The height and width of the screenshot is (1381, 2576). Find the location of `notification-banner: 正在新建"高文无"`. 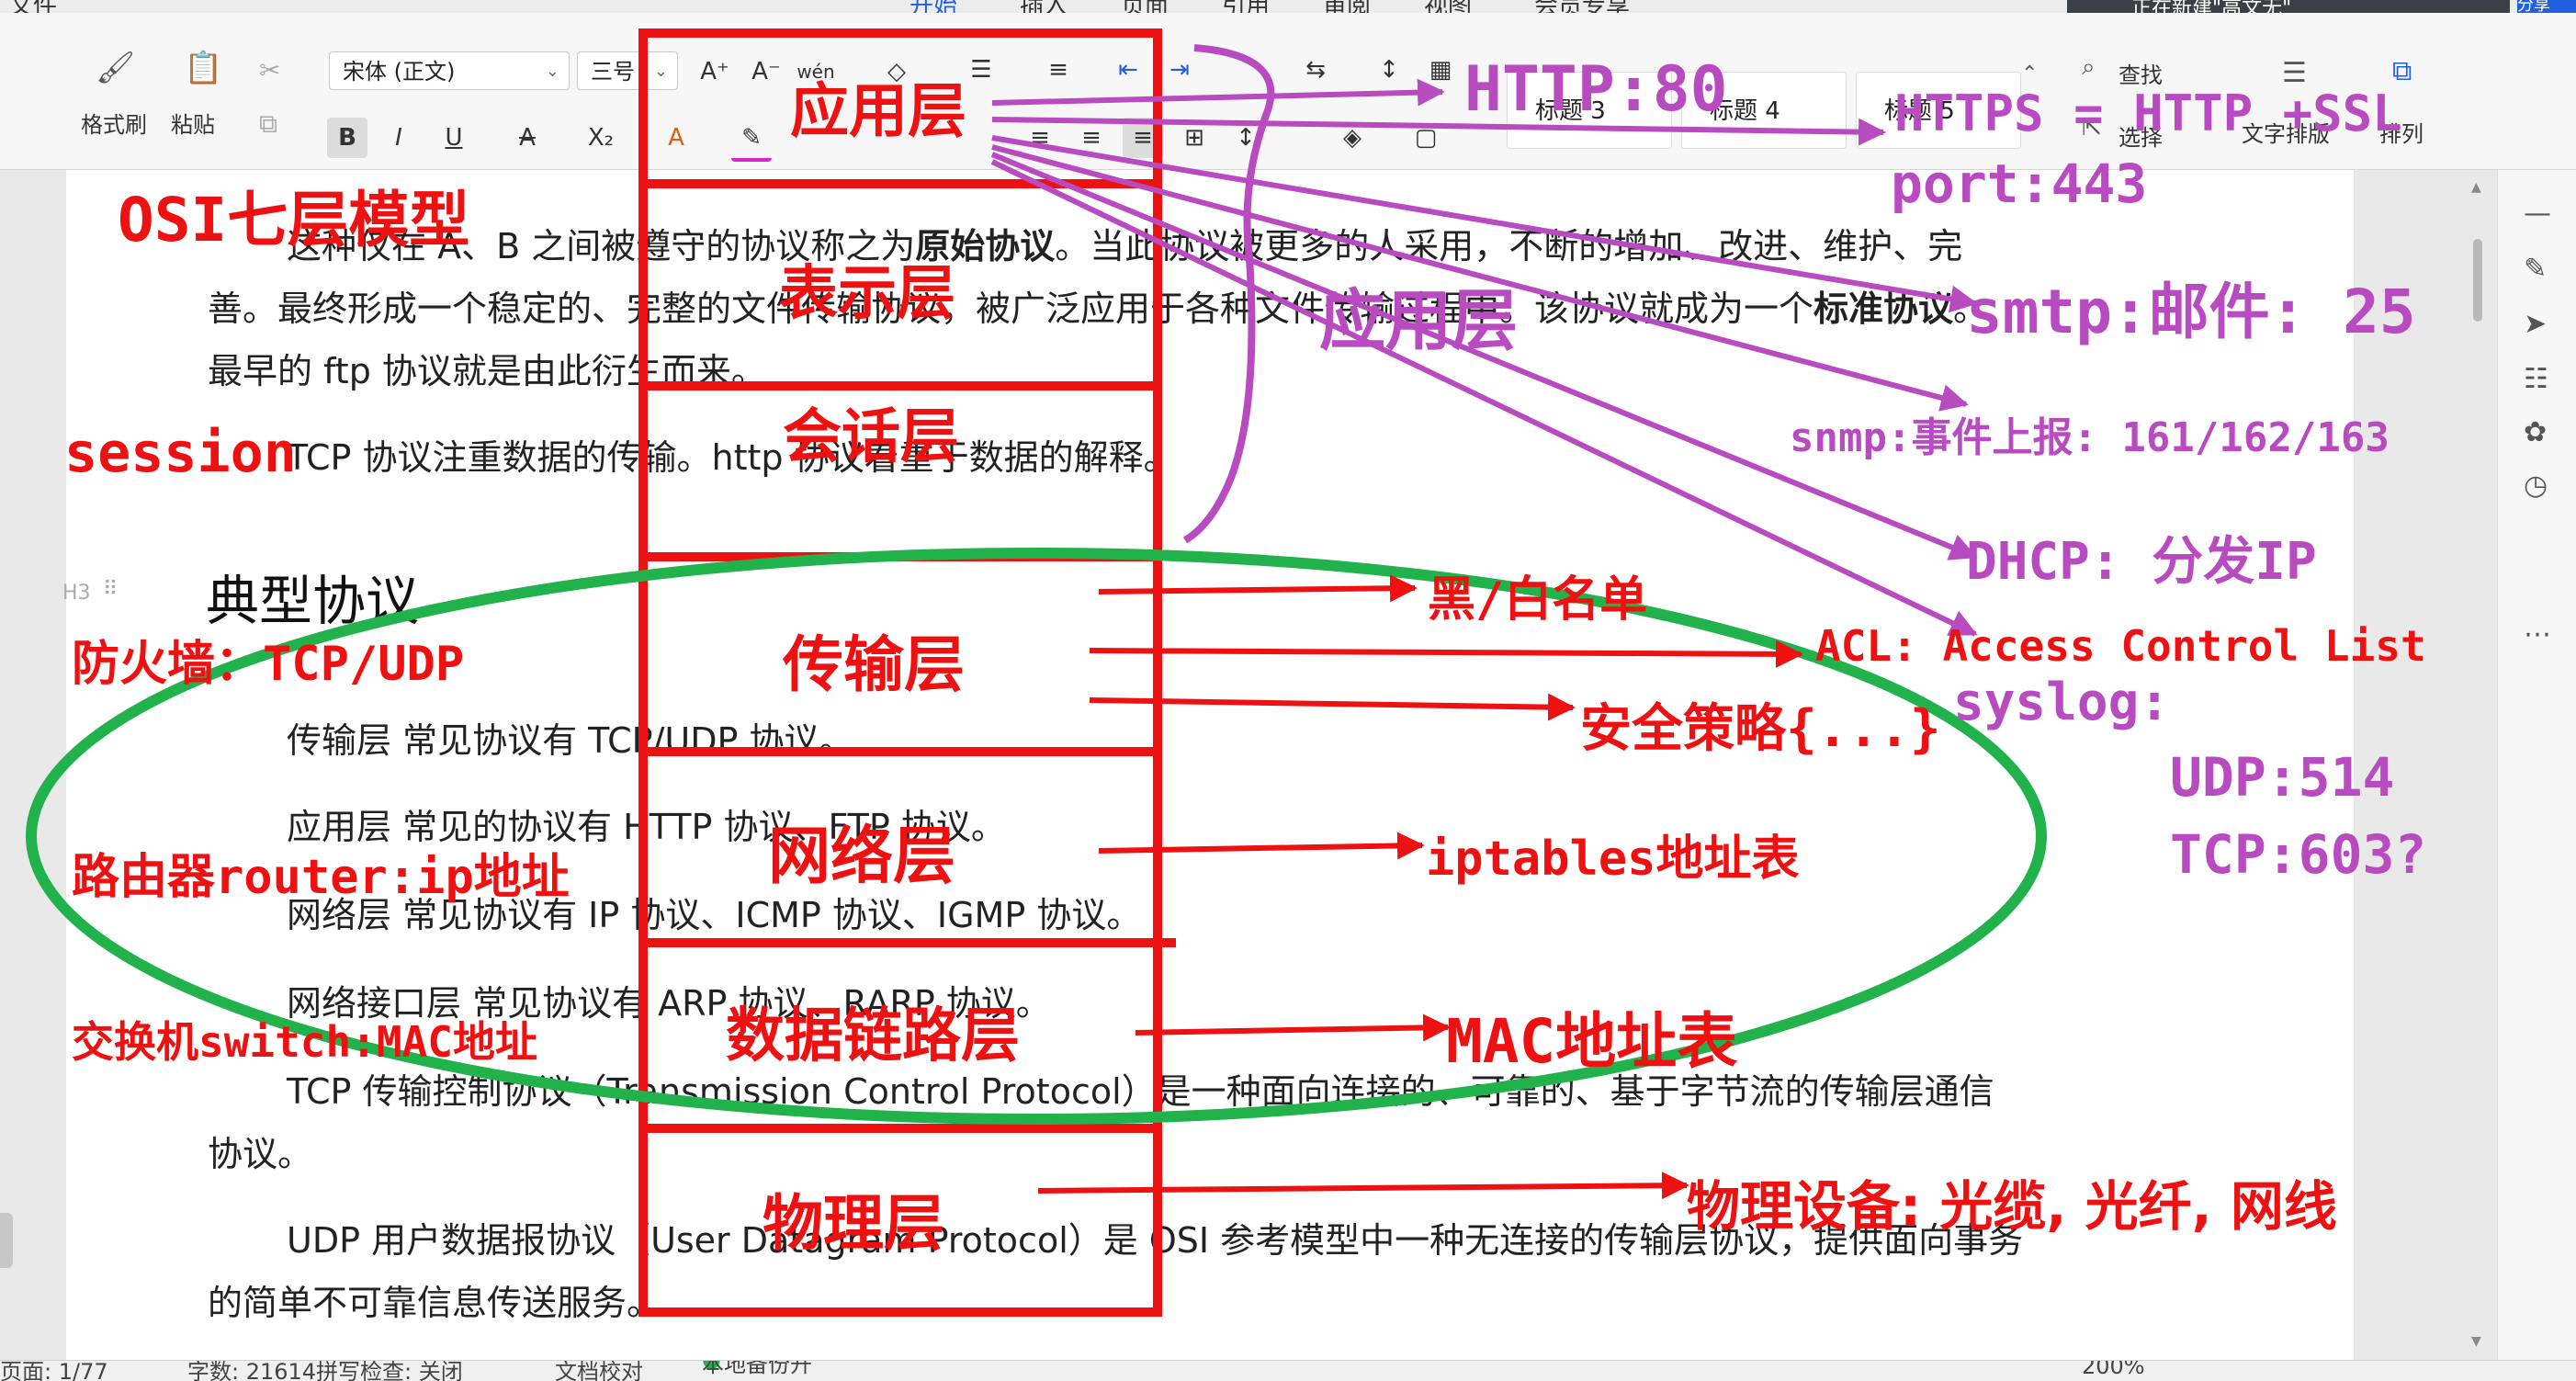

notification-banner: 正在新建"高文无" is located at coordinates (2288, 6).